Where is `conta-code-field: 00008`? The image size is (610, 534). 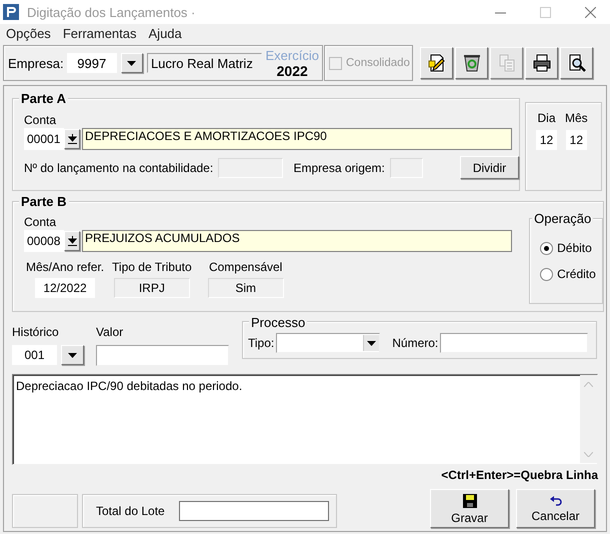
conta-code-field: 00008 is located at coordinates (44, 241).